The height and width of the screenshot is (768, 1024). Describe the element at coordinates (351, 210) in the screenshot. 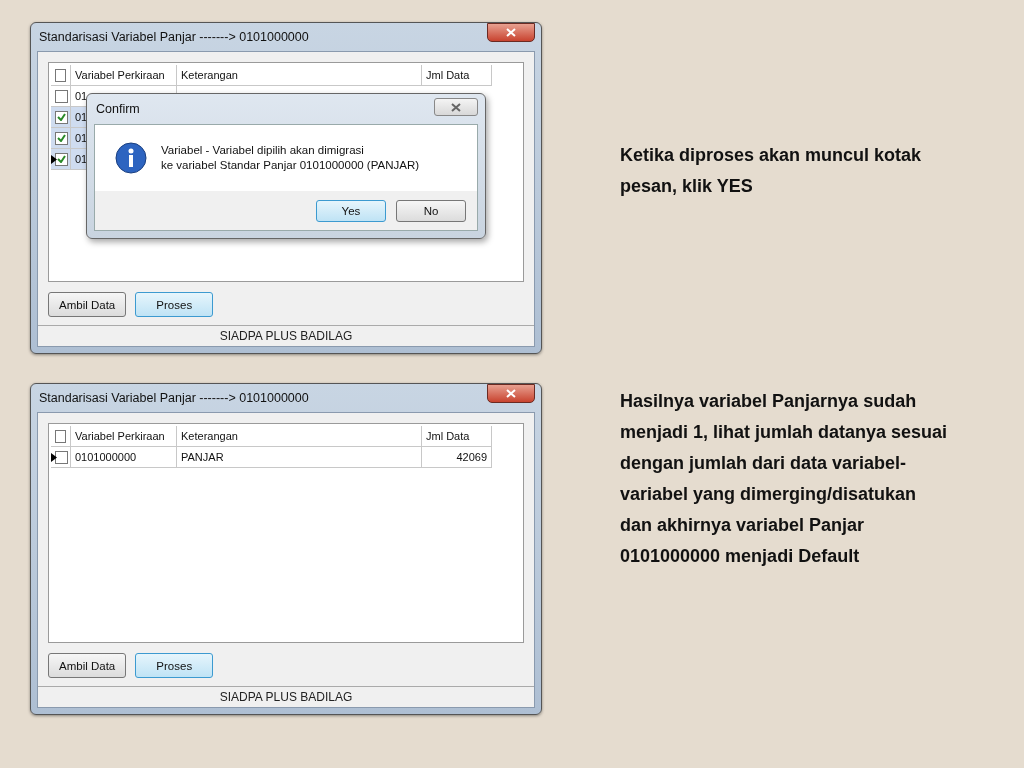

I see `dialog-button: Yes` at that location.